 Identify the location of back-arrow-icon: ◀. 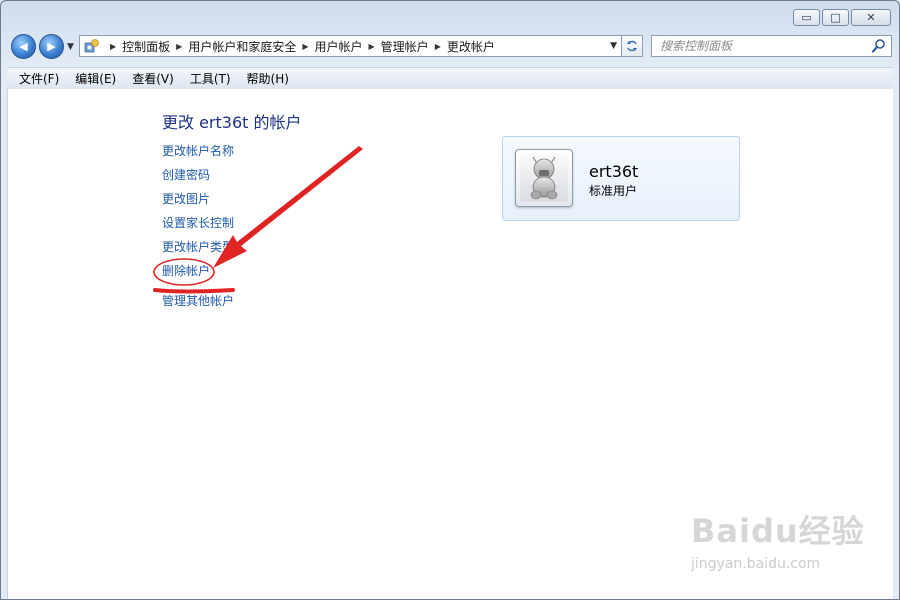
(23, 46).